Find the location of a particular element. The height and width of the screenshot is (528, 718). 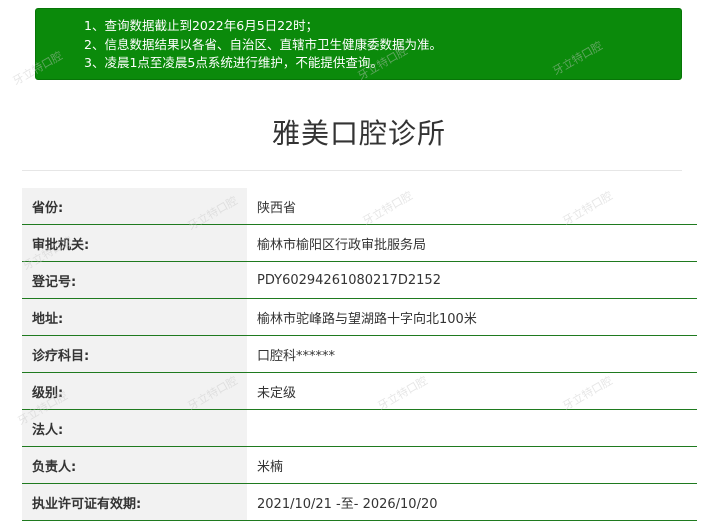

title-divider is located at coordinates (352, 170).